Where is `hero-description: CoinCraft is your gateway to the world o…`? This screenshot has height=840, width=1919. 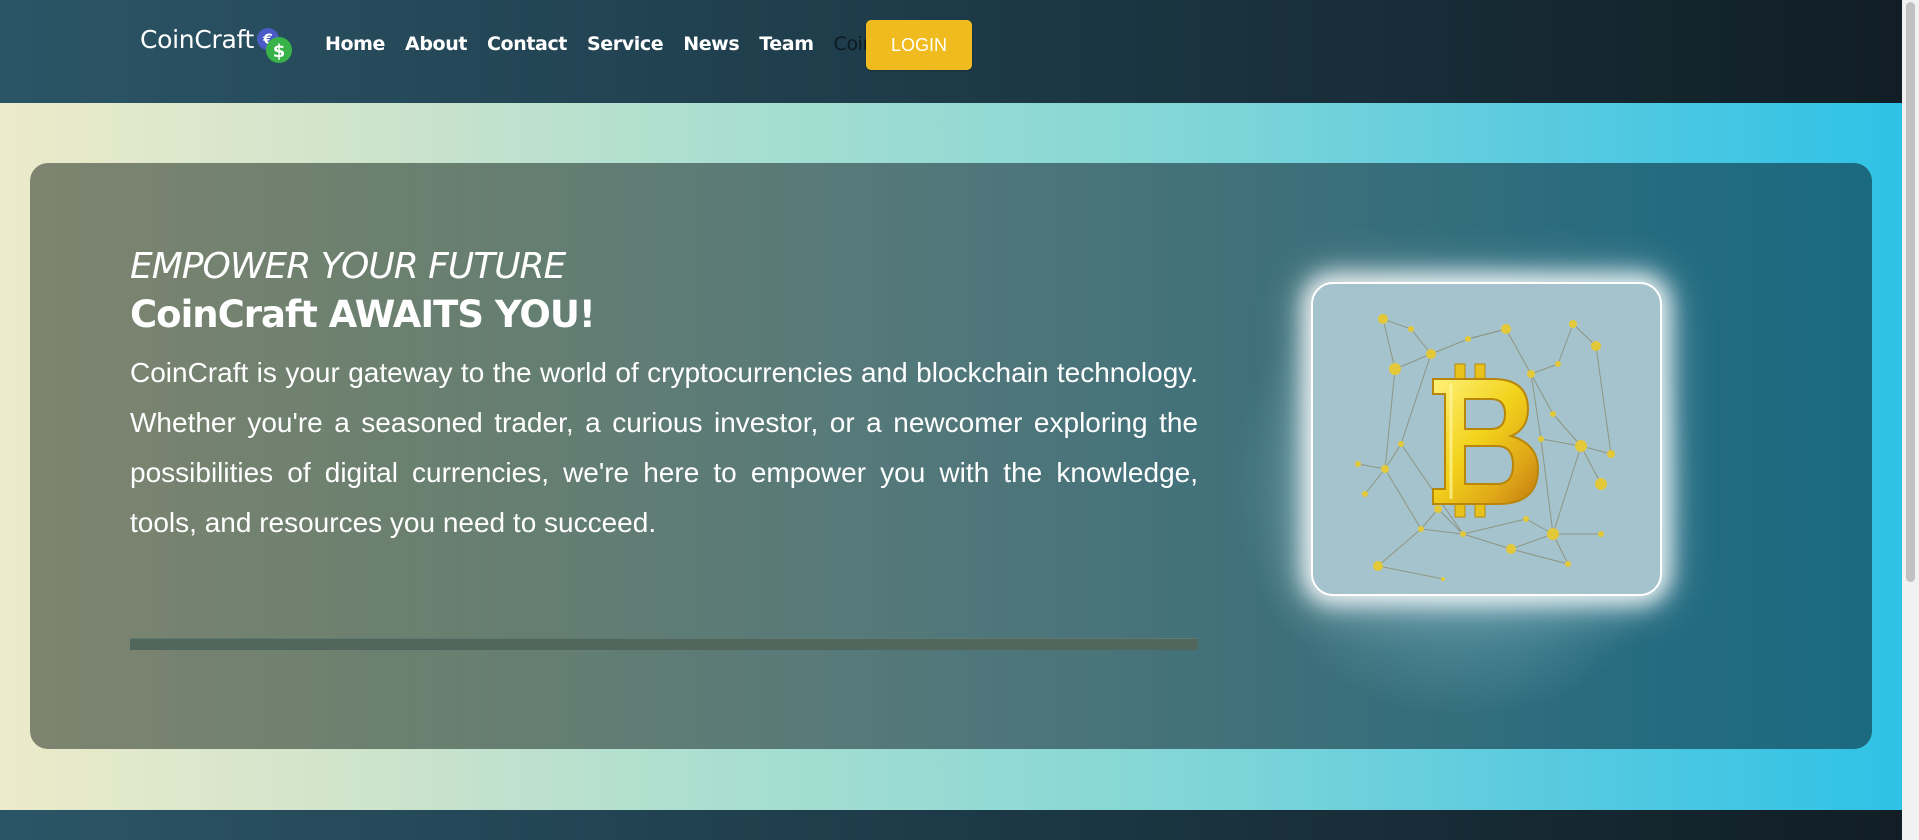
hero-description: CoinCraft is your gateway to the world o… is located at coordinates (664, 447).